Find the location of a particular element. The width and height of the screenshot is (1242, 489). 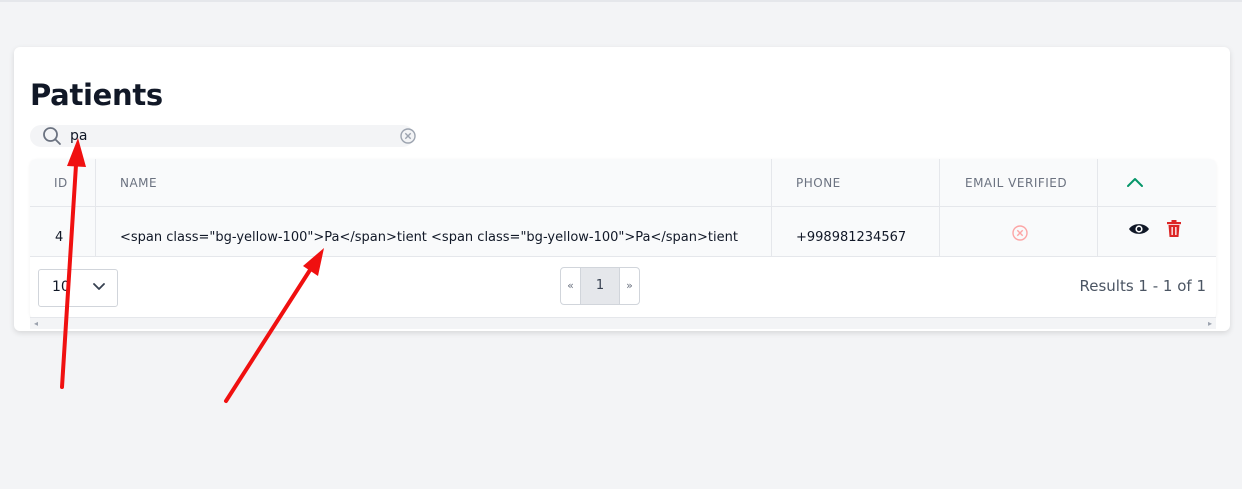

scroll-right-icon: ▸ is located at coordinates (1210, 323).